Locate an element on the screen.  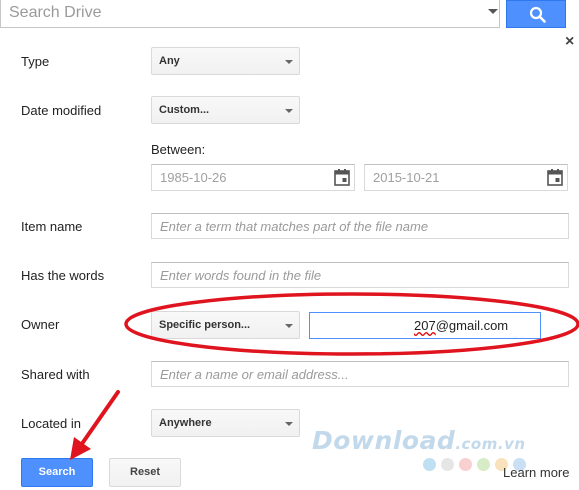
located-in-select: Anywhere is located at coordinates (225, 423).